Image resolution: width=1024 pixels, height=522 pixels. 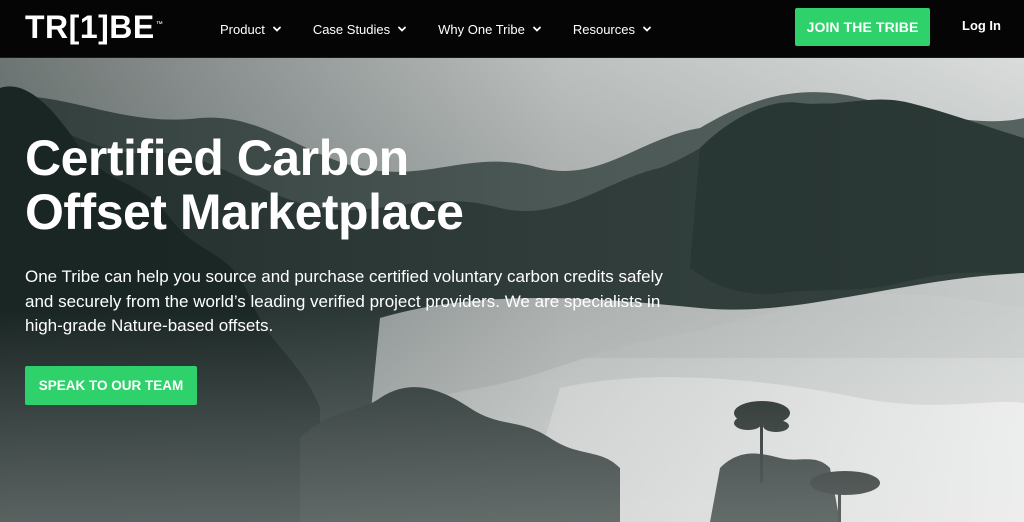 What do you see at coordinates (242, 29) in the screenshot?
I see `menu-item-label: Product` at bounding box center [242, 29].